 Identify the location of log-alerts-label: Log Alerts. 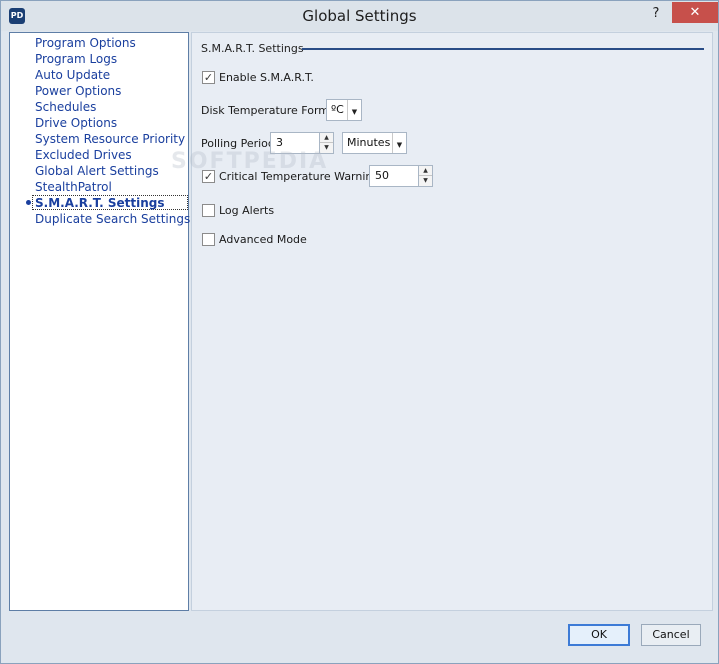
(247, 210).